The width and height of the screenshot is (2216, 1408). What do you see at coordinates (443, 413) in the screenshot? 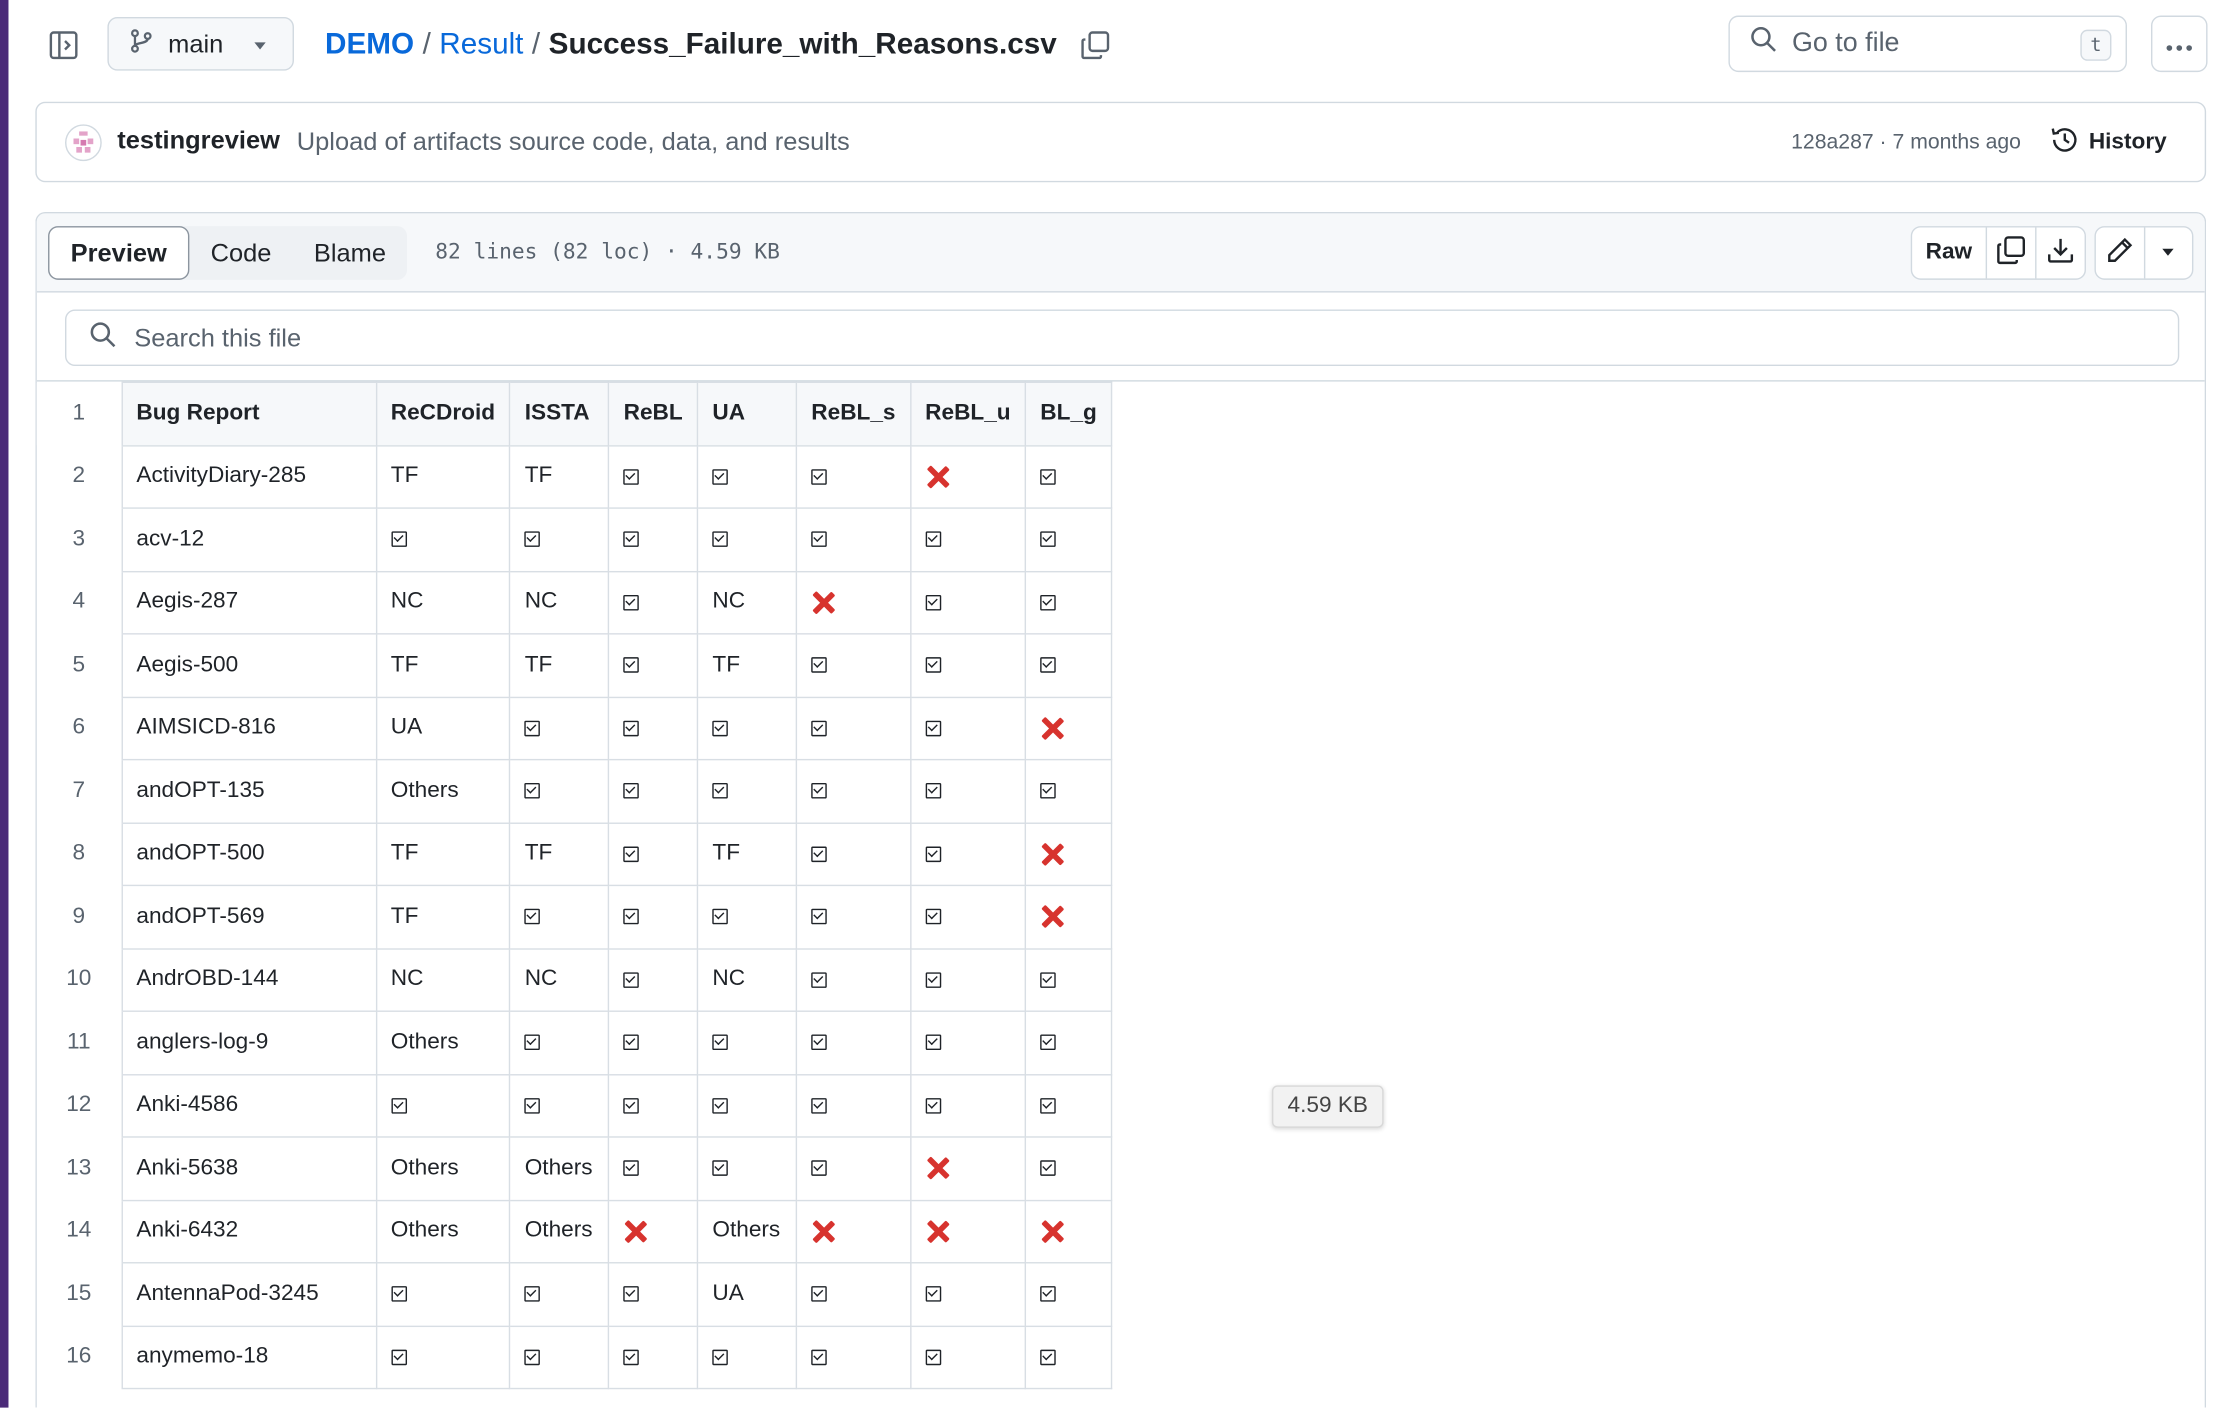
I see `table-header-cell: ReCDroid` at bounding box center [443, 413].